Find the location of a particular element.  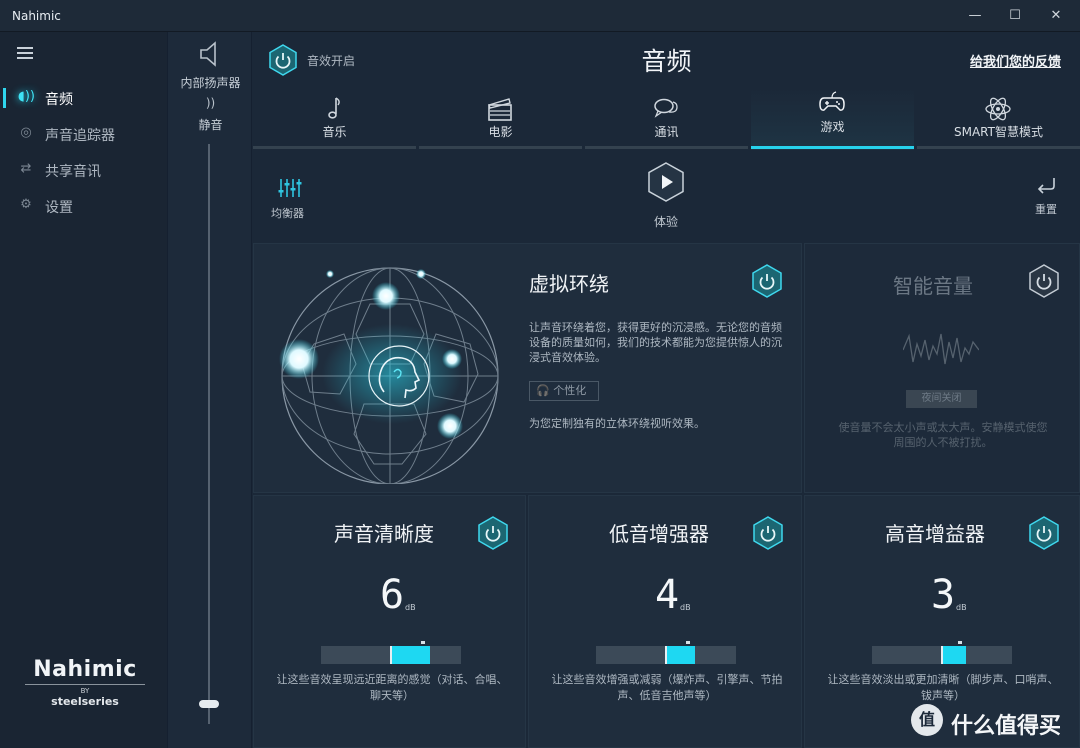

atom-icon is located at coordinates (998, 109).